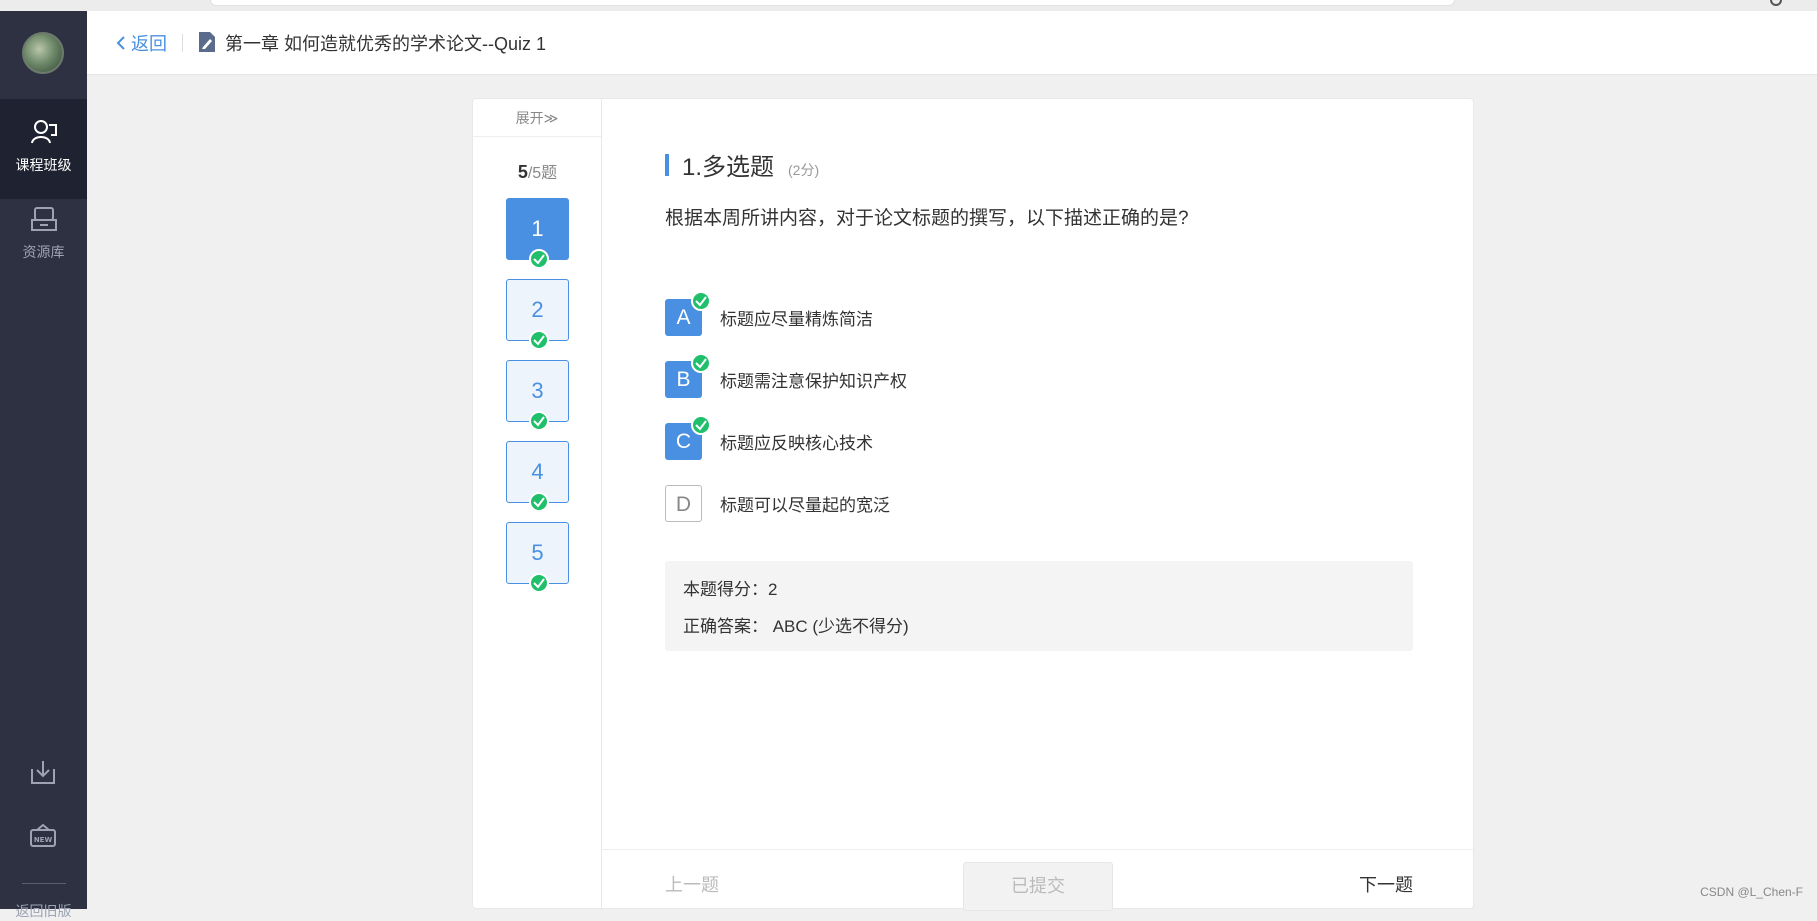  I want to click on option-letter-text: A, so click(683, 317).